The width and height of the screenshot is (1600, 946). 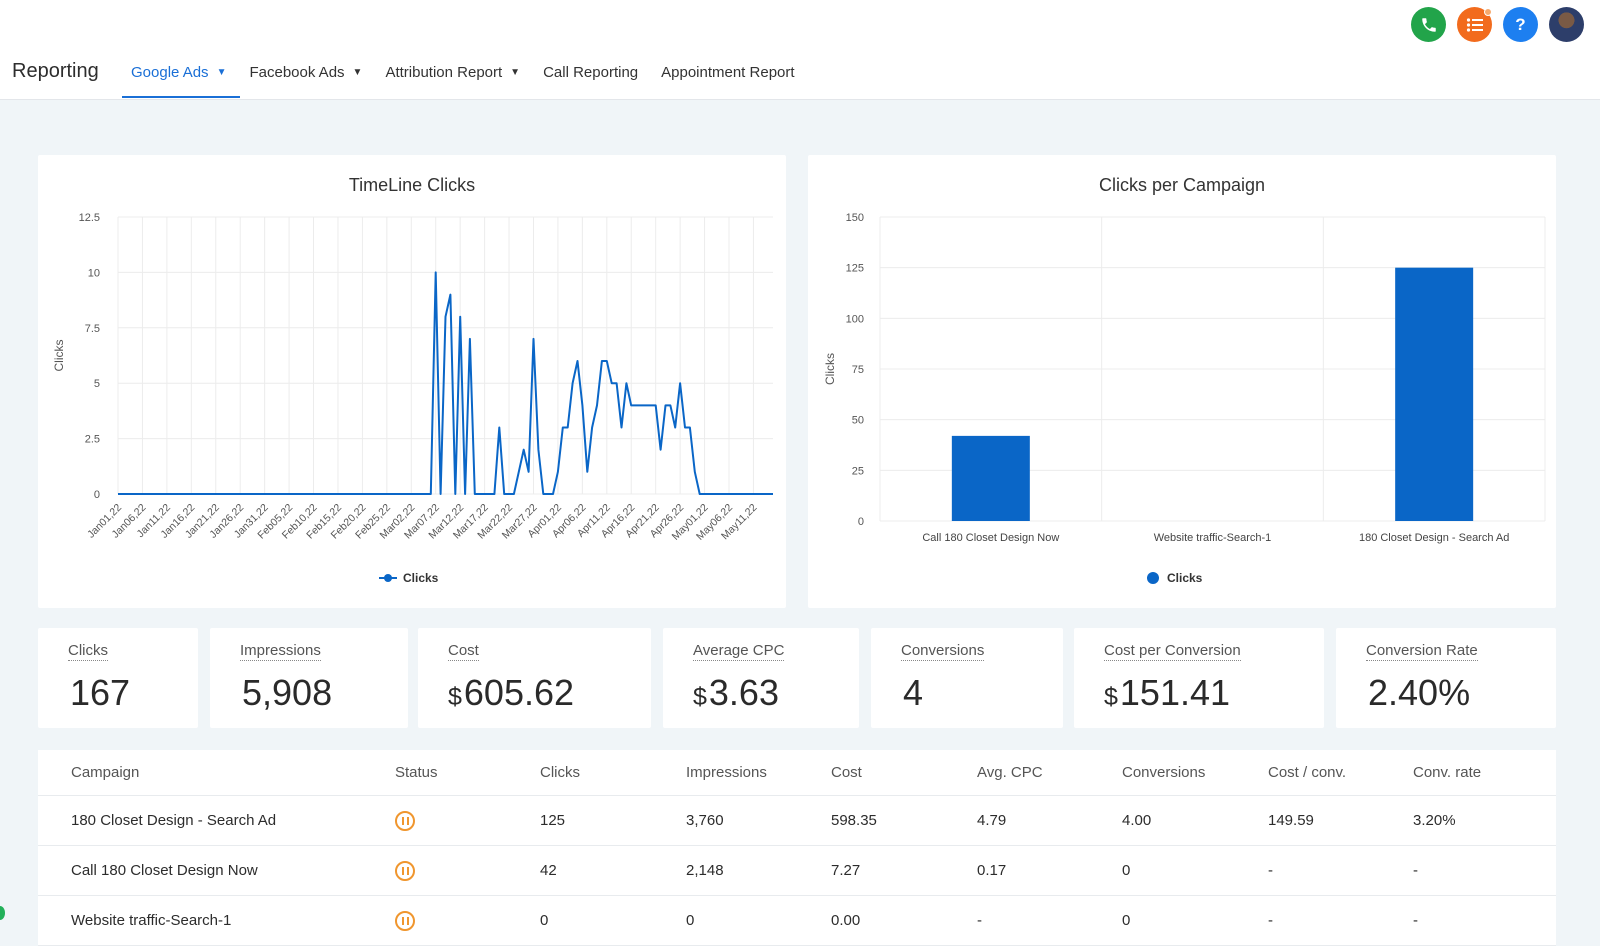 I want to click on x-tick-label: 180 Closet Design - Search Ad, so click(x=1434, y=538).